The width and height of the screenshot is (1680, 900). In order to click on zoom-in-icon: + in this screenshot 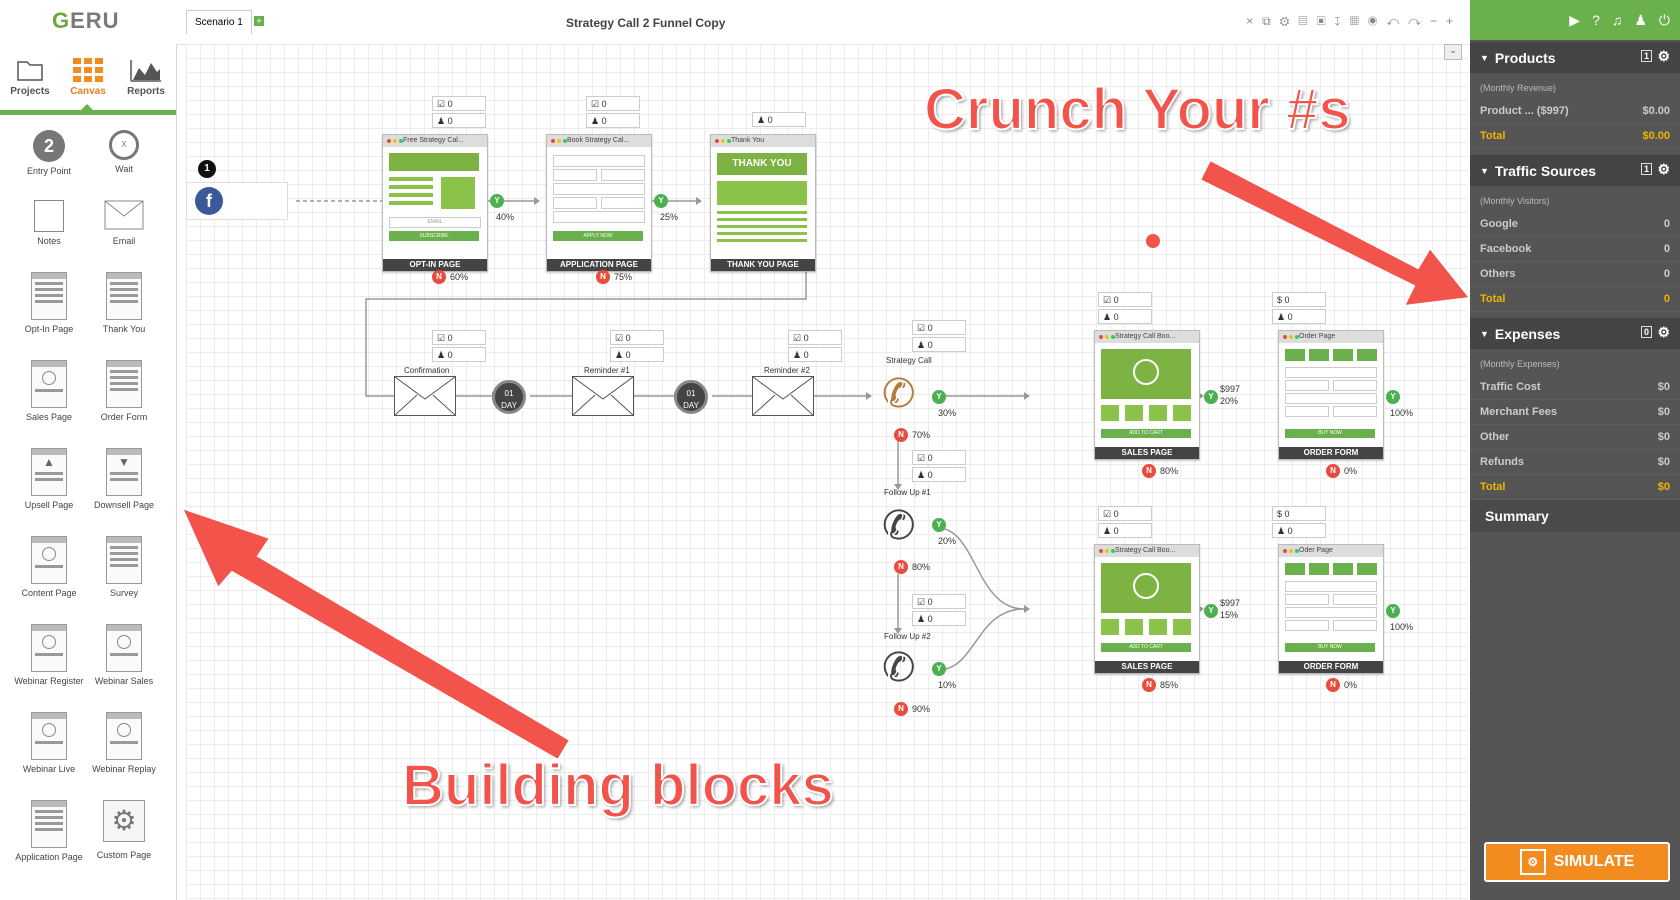, I will do `click(1454, 21)`.